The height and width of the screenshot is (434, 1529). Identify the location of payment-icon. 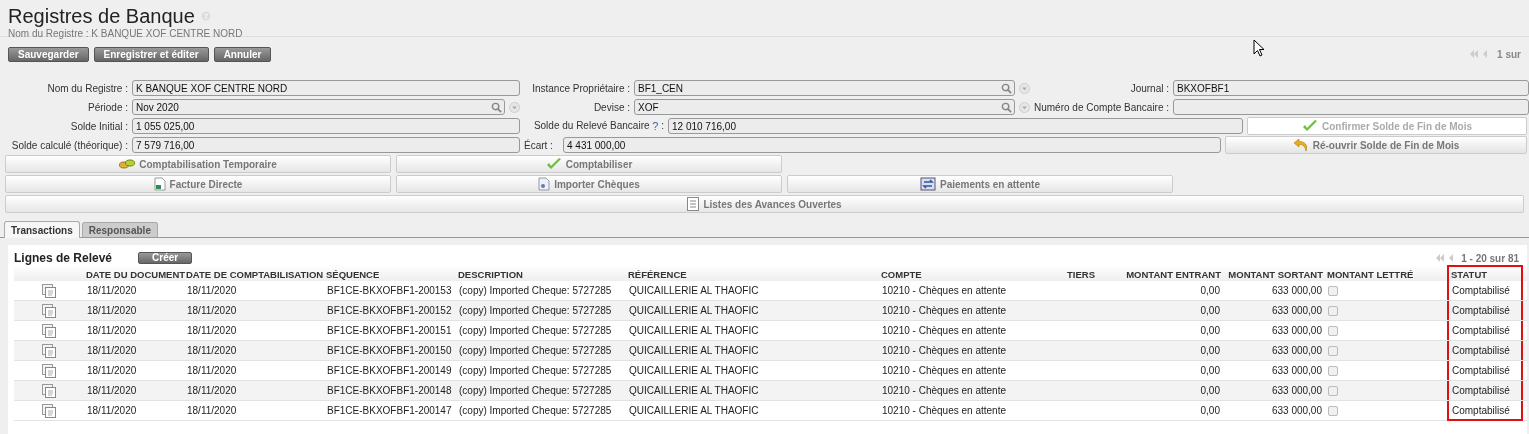
(927, 184).